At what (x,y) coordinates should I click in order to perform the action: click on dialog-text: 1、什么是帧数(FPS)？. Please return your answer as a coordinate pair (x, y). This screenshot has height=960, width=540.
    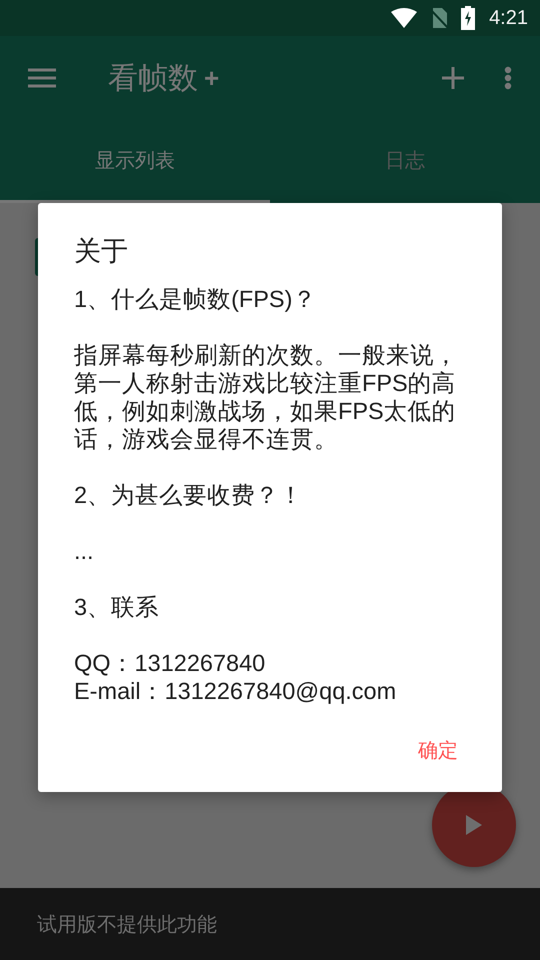
    Looking at the image, I should click on (196, 299).